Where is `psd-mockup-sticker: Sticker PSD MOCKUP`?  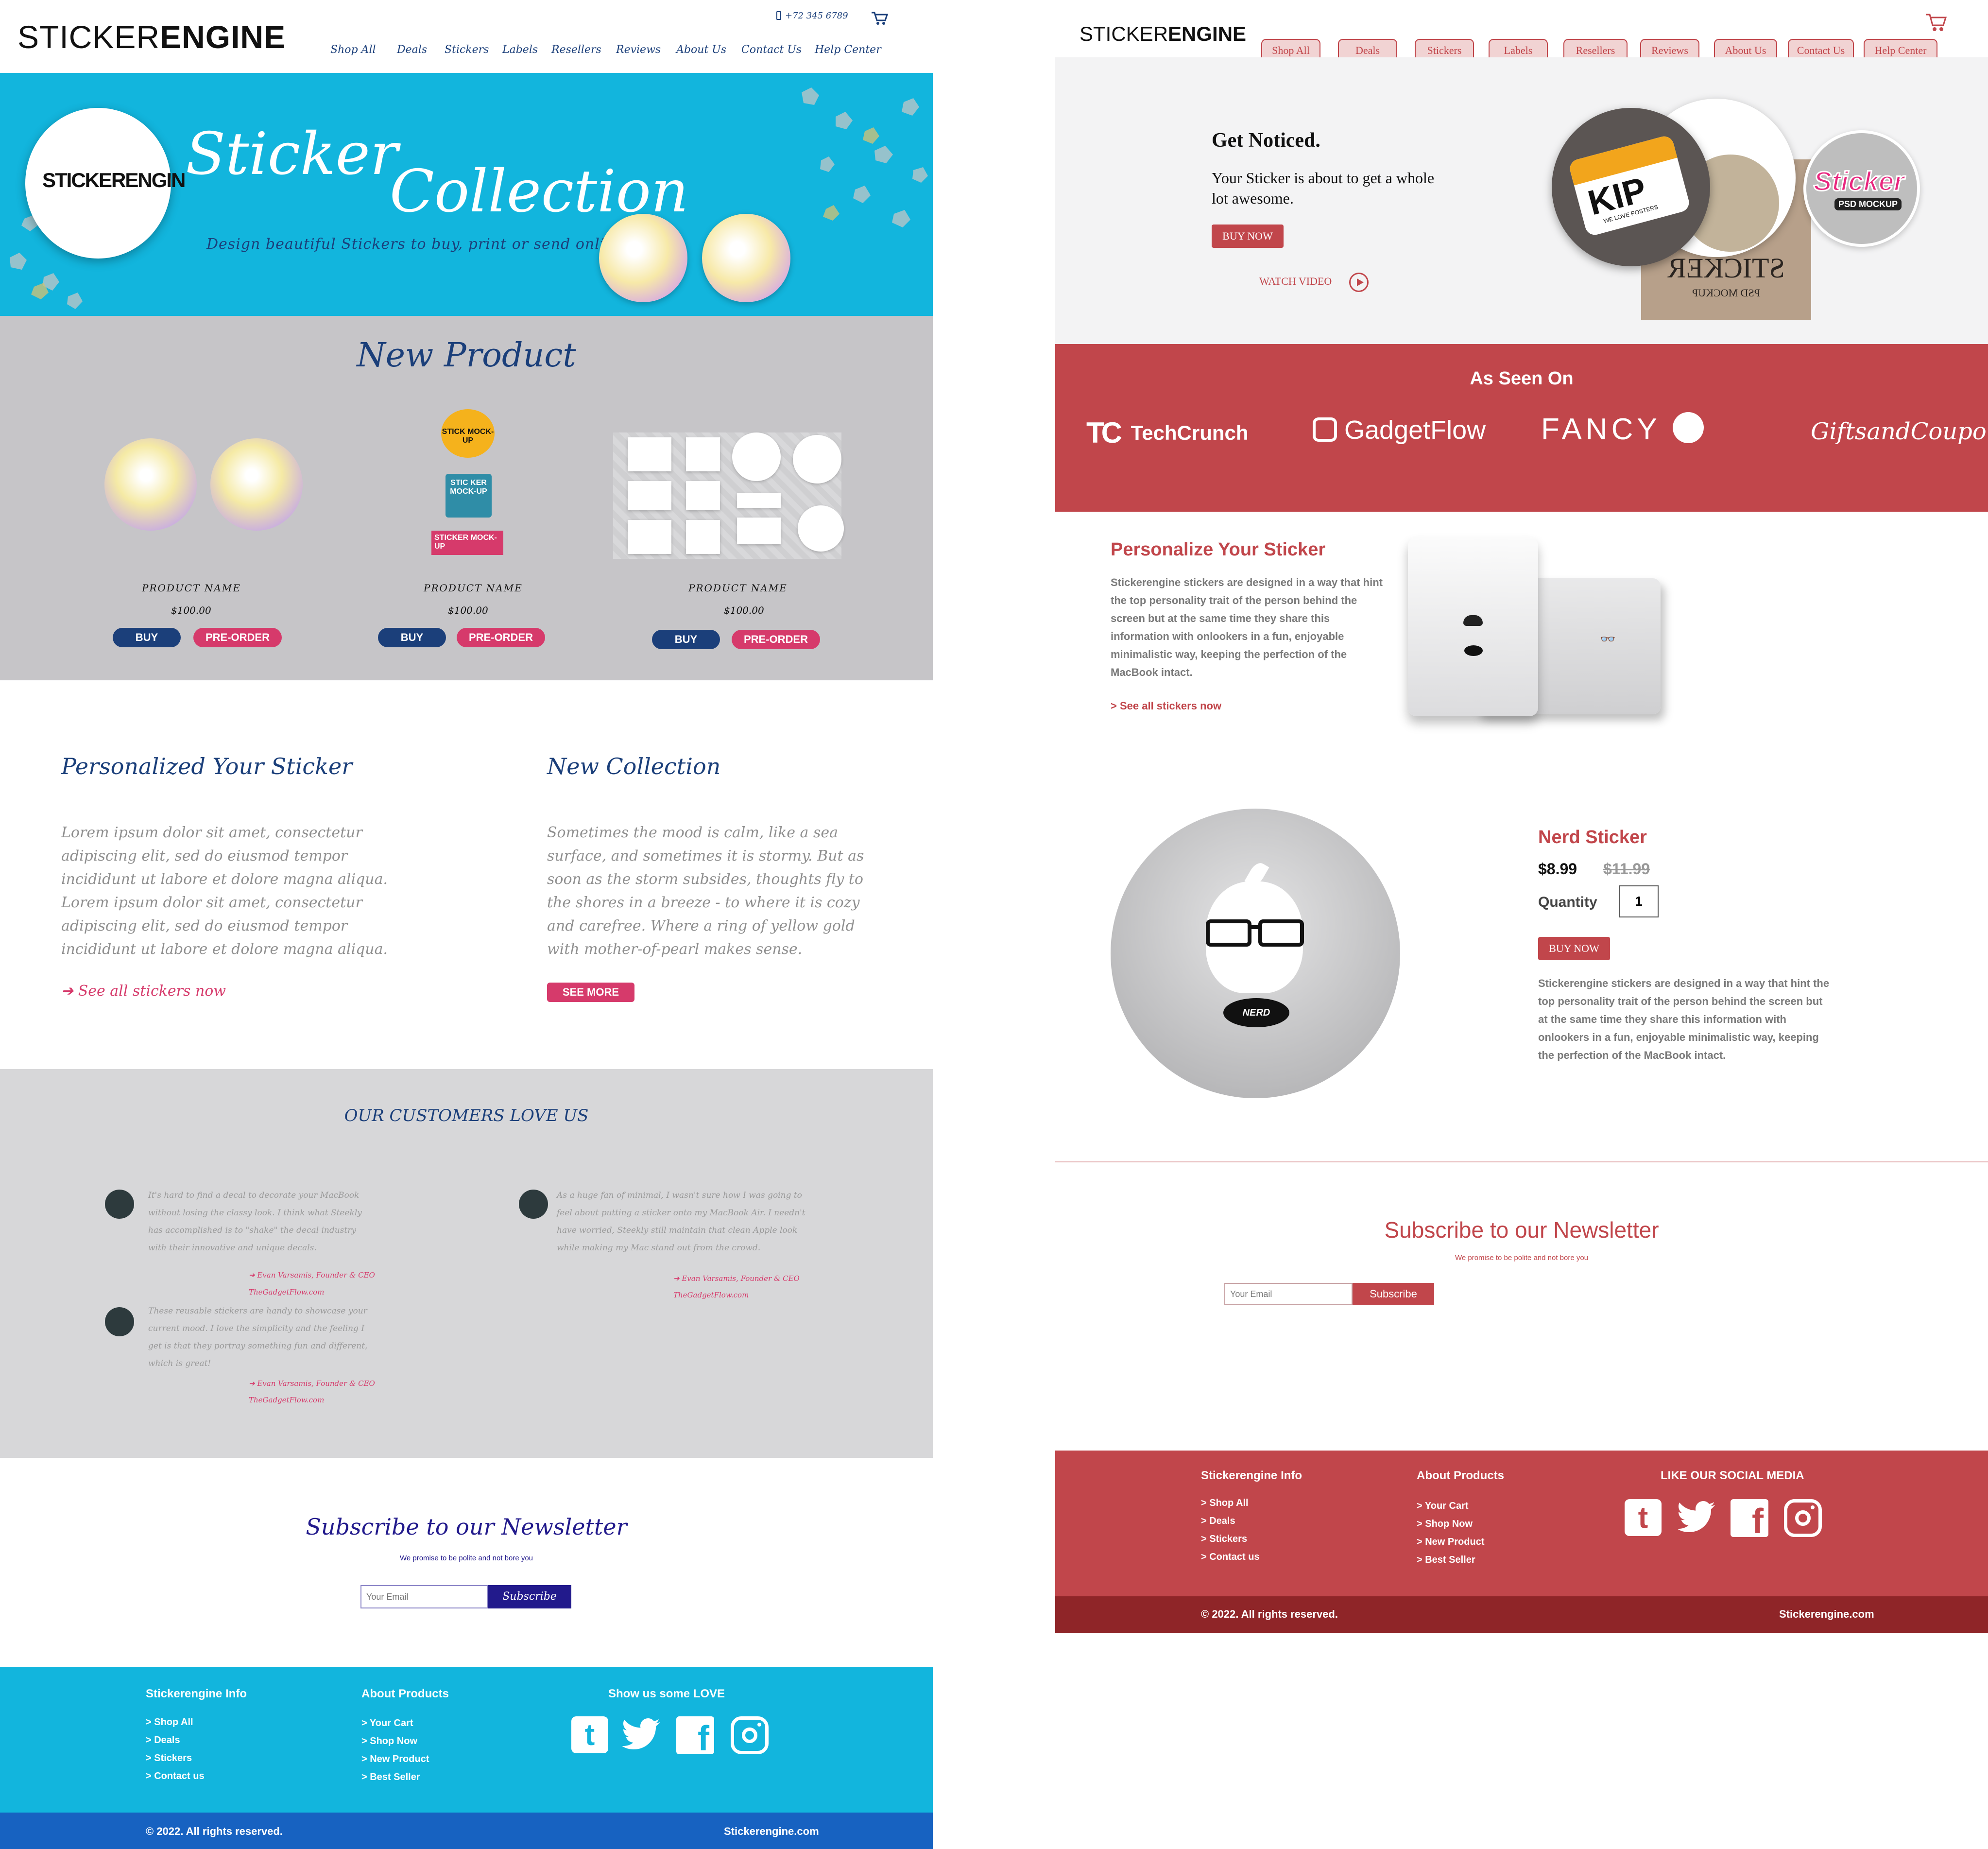
psd-mockup-sticker: Sticker PSD MOCKUP is located at coordinates (1861, 189).